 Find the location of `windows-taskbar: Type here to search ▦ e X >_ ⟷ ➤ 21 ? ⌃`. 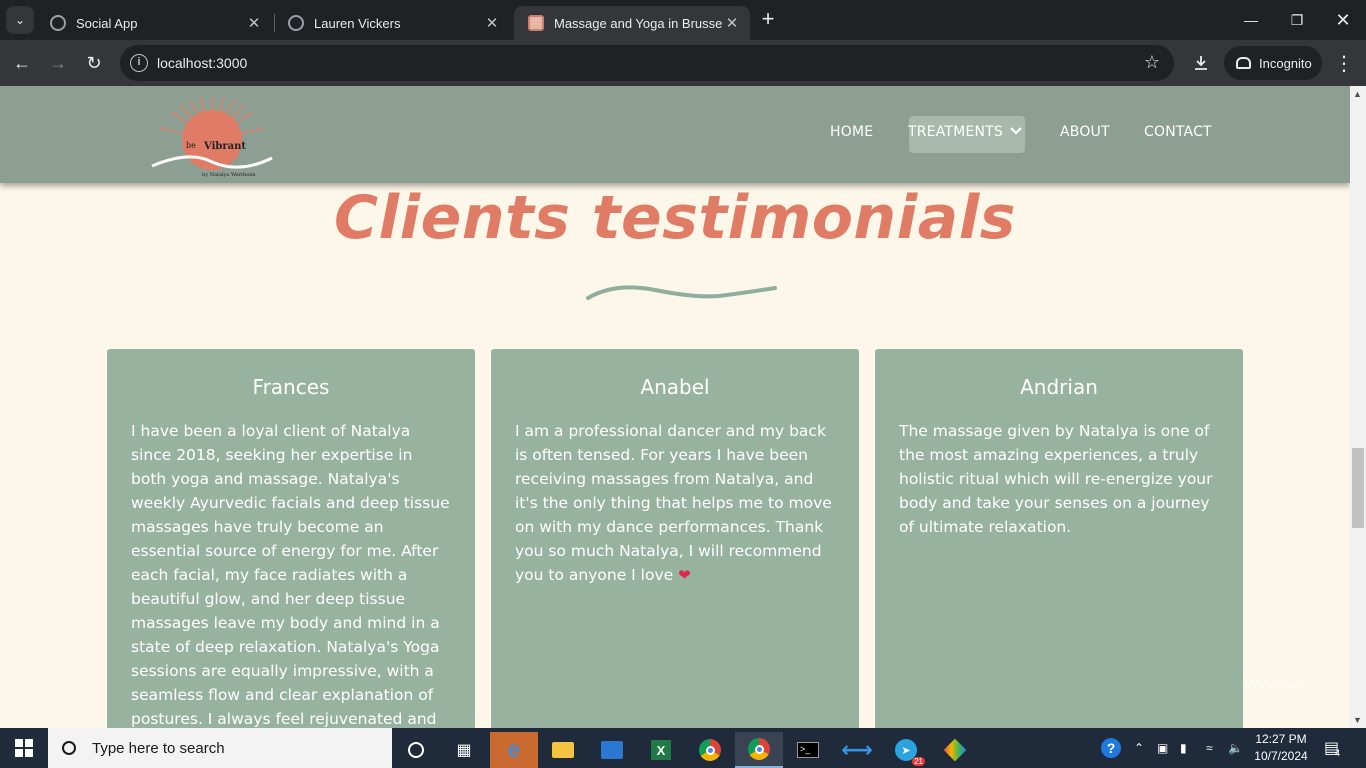

windows-taskbar: Type here to search ▦ e X >_ ⟷ ➤ 21 ? ⌃ is located at coordinates (683, 748).